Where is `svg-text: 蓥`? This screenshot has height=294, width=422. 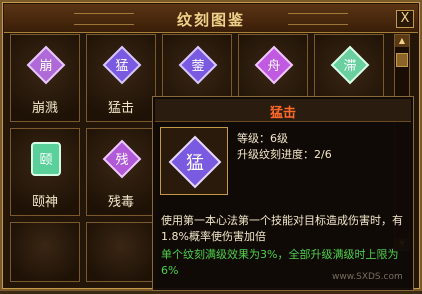 svg-text: 蓥 is located at coordinates (197, 66).